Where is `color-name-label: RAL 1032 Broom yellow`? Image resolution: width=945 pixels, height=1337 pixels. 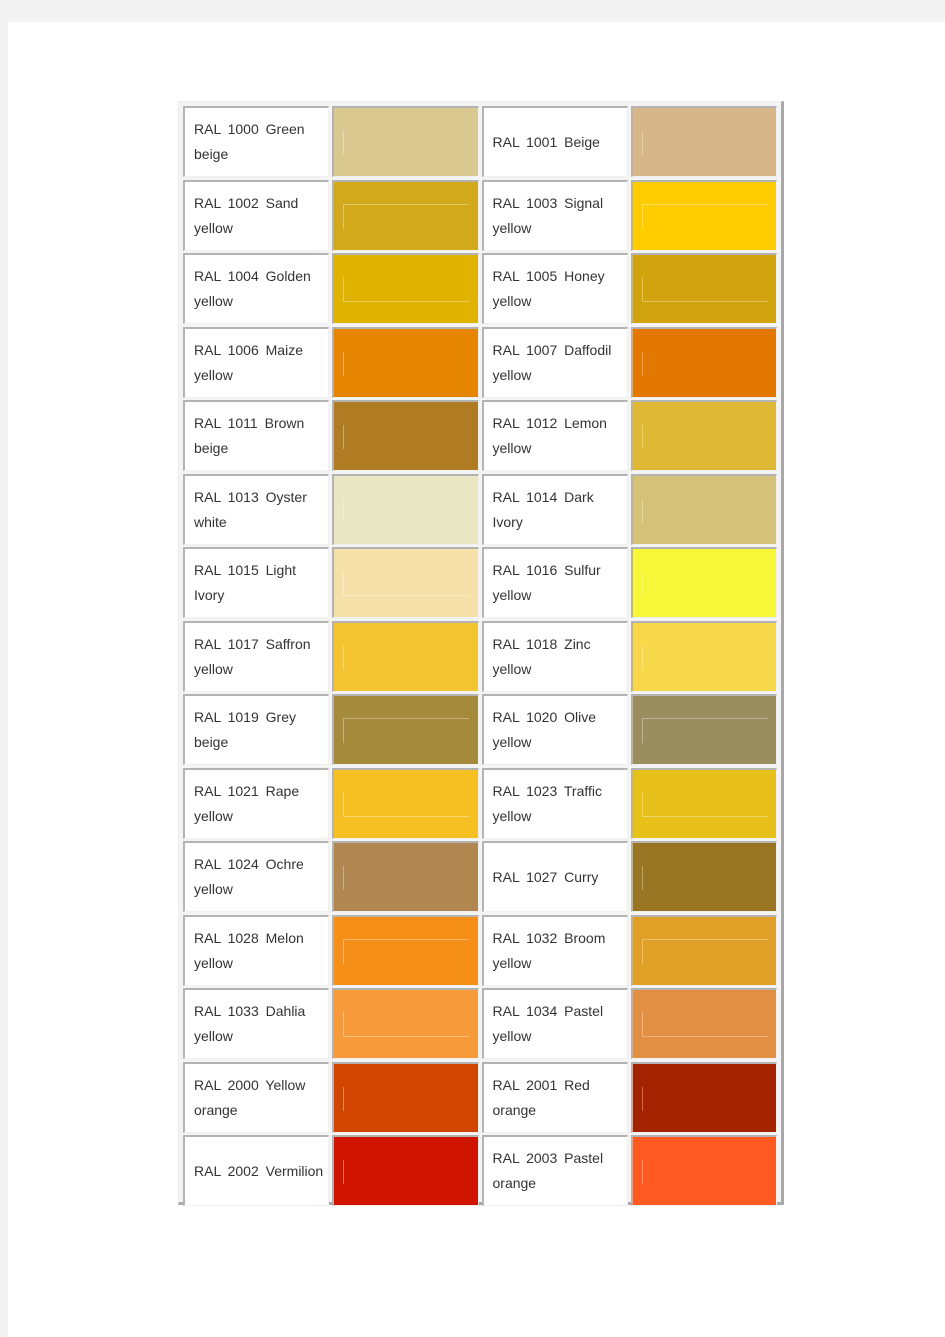
color-name-label: RAL 1032 Broom yellow is located at coordinates (549, 950).